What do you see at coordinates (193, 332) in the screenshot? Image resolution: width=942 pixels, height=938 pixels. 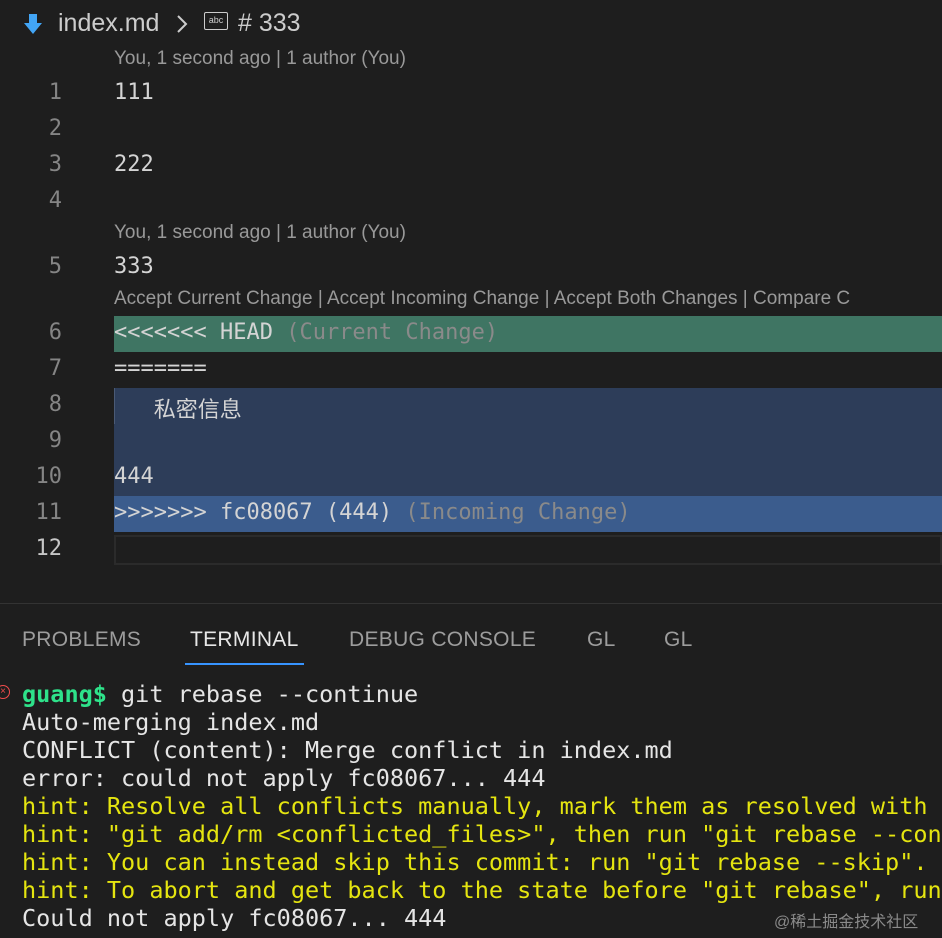 I see `conflict-marker-head: <<<<<<< HEAD` at bounding box center [193, 332].